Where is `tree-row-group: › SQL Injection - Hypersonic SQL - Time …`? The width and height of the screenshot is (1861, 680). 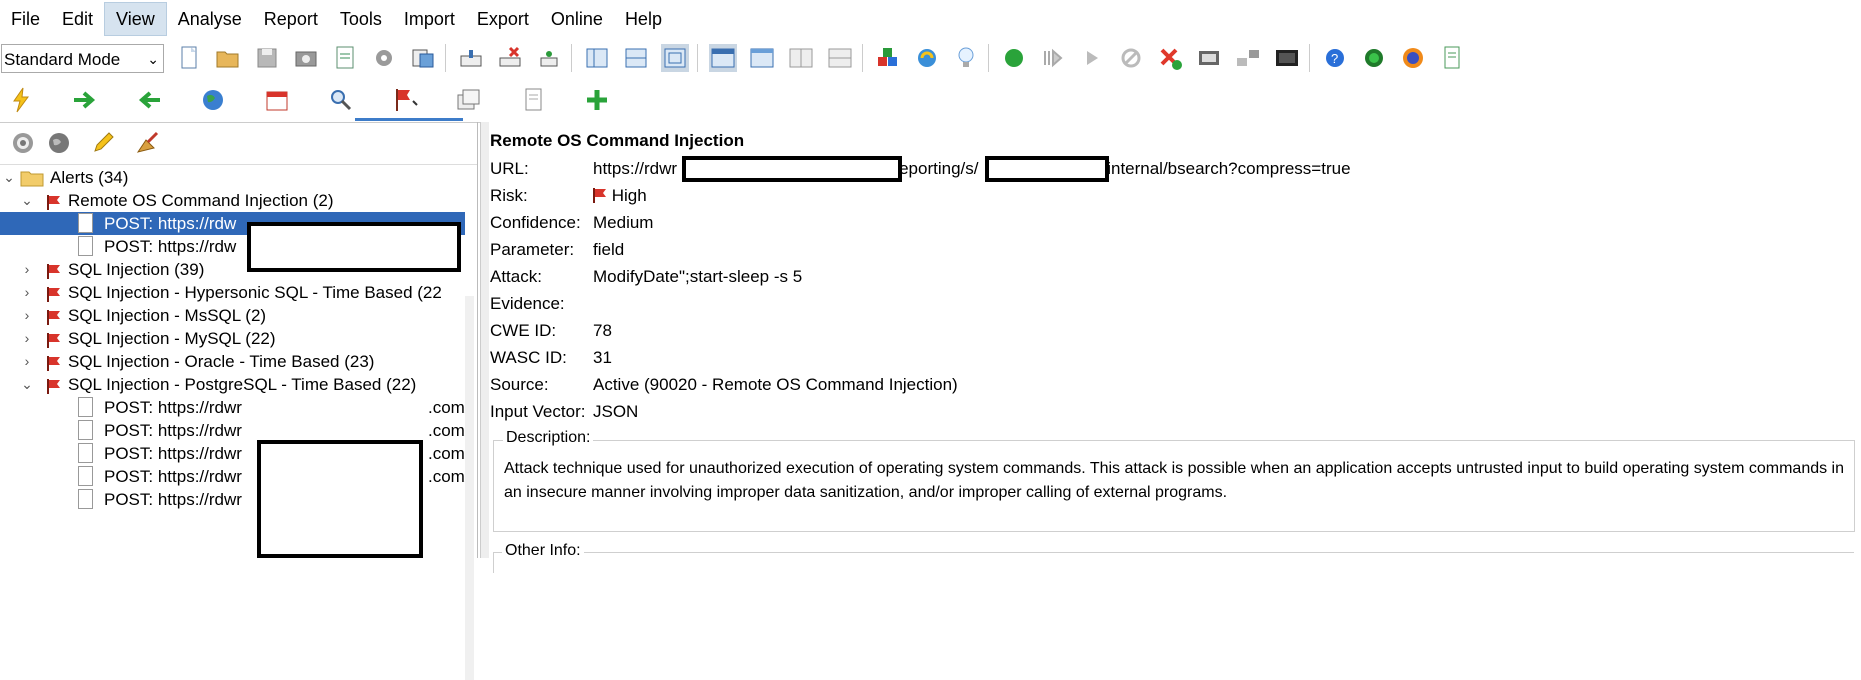
tree-row-group: › SQL Injection - Hypersonic SQL - Time … is located at coordinates (238, 292).